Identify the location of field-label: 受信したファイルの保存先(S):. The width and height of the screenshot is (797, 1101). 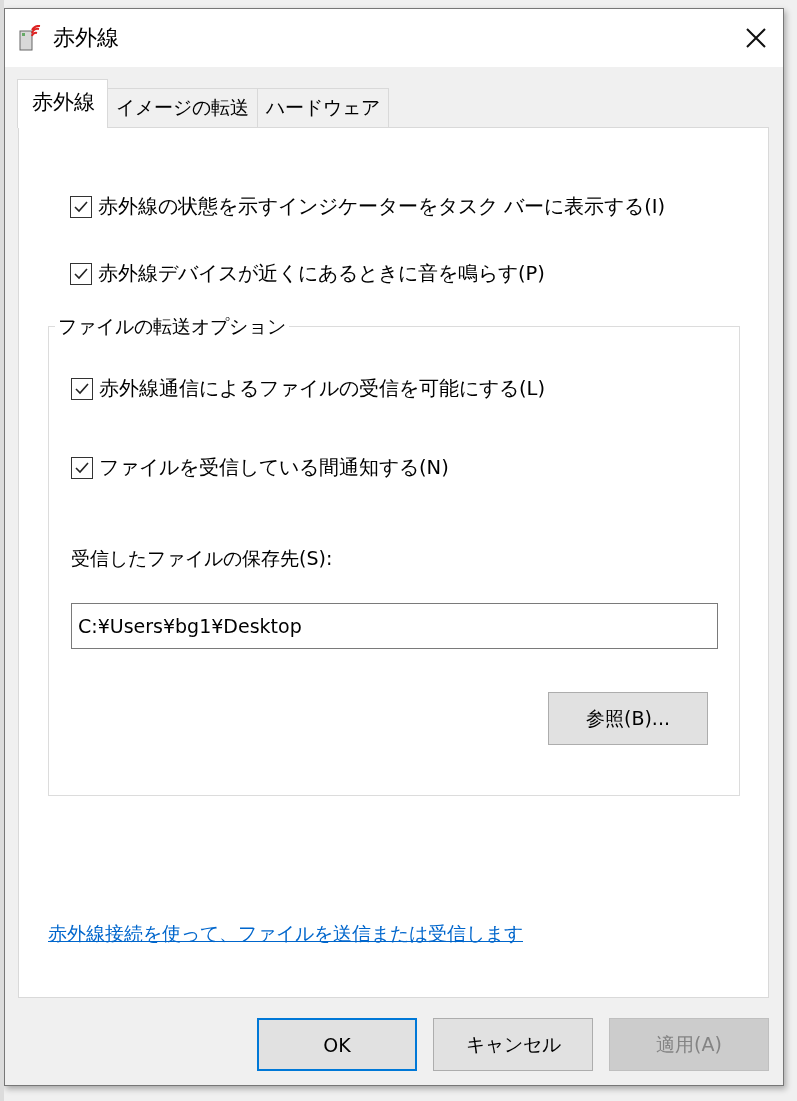
(202, 558).